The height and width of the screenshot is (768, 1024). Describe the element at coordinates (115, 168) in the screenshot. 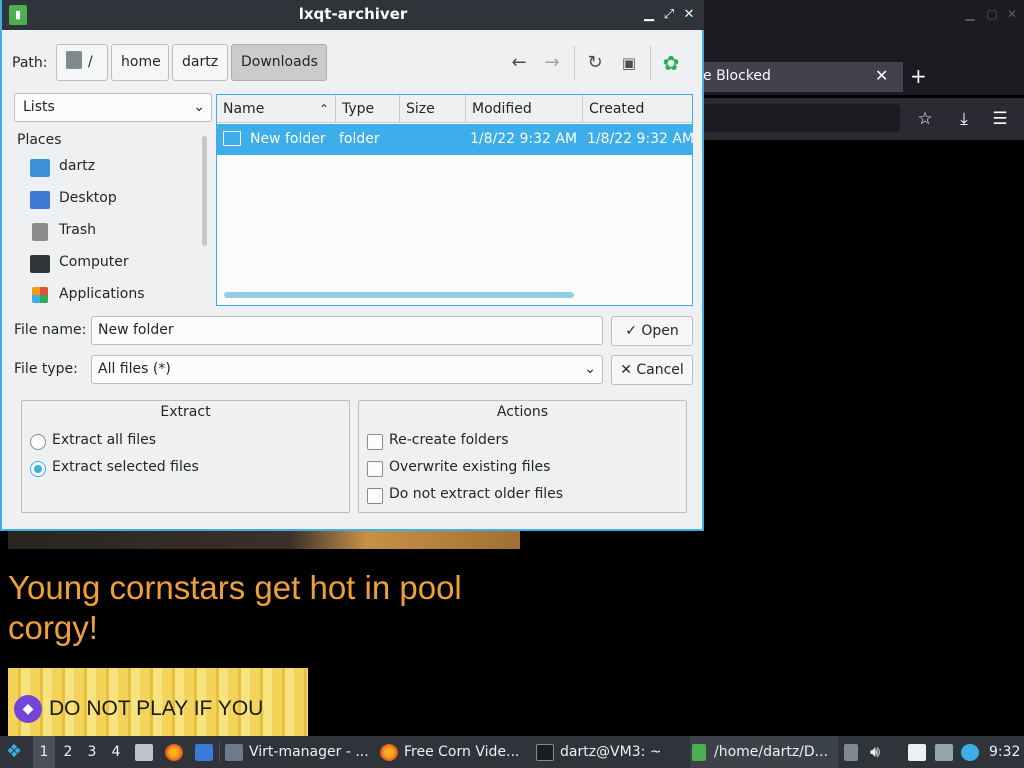

I see `place-item-dartz: dartz` at that location.